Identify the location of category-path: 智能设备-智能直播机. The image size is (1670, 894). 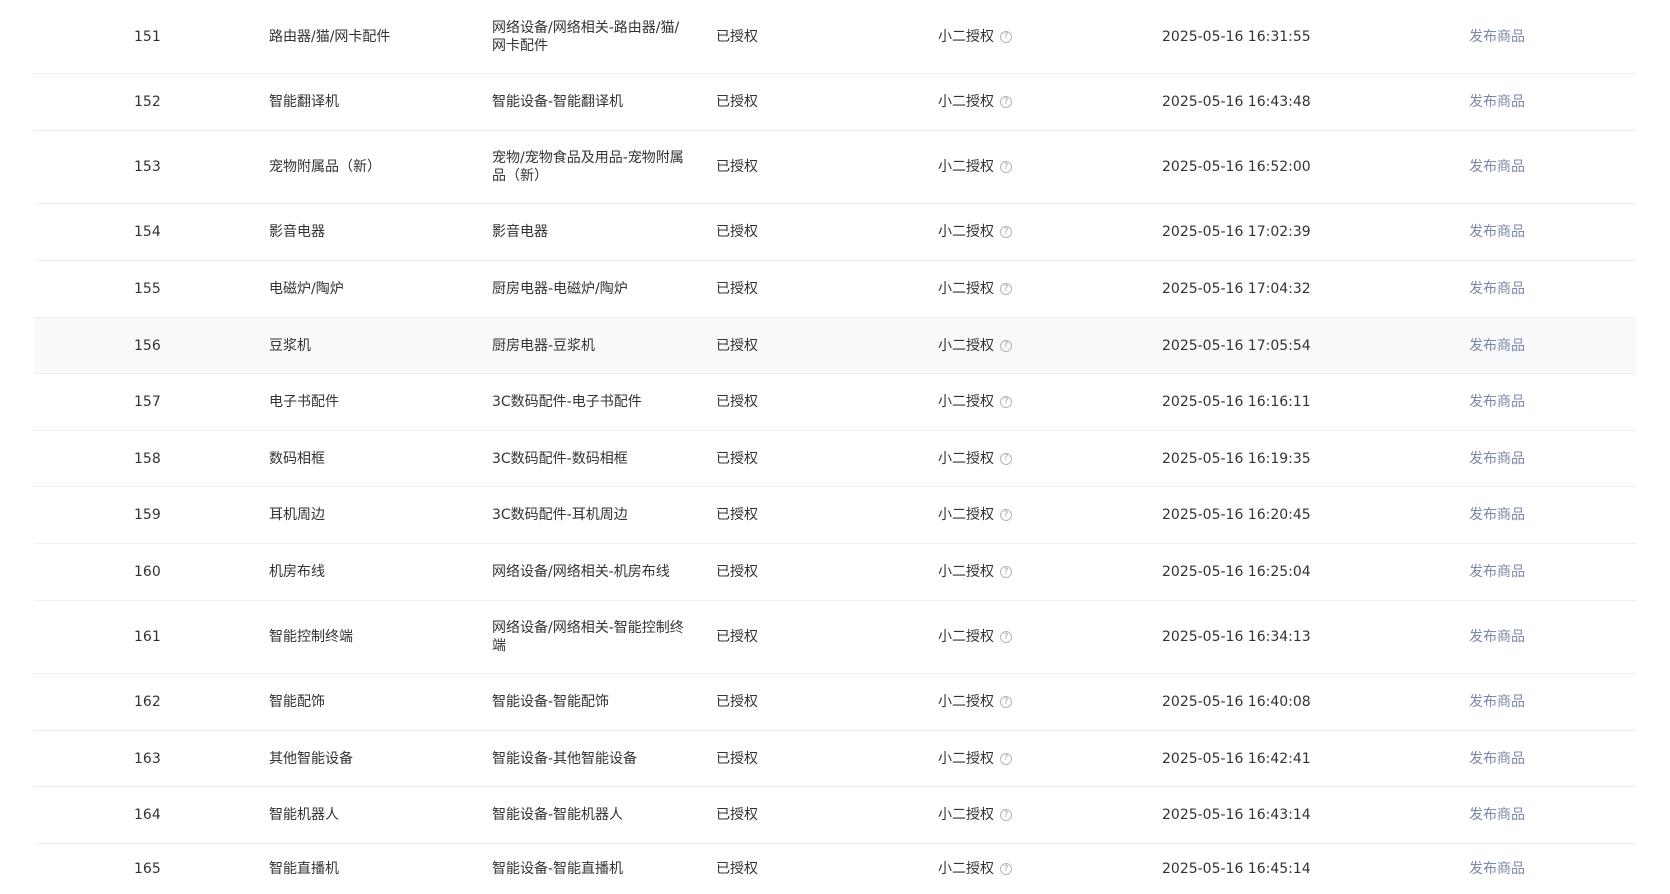
(558, 869).